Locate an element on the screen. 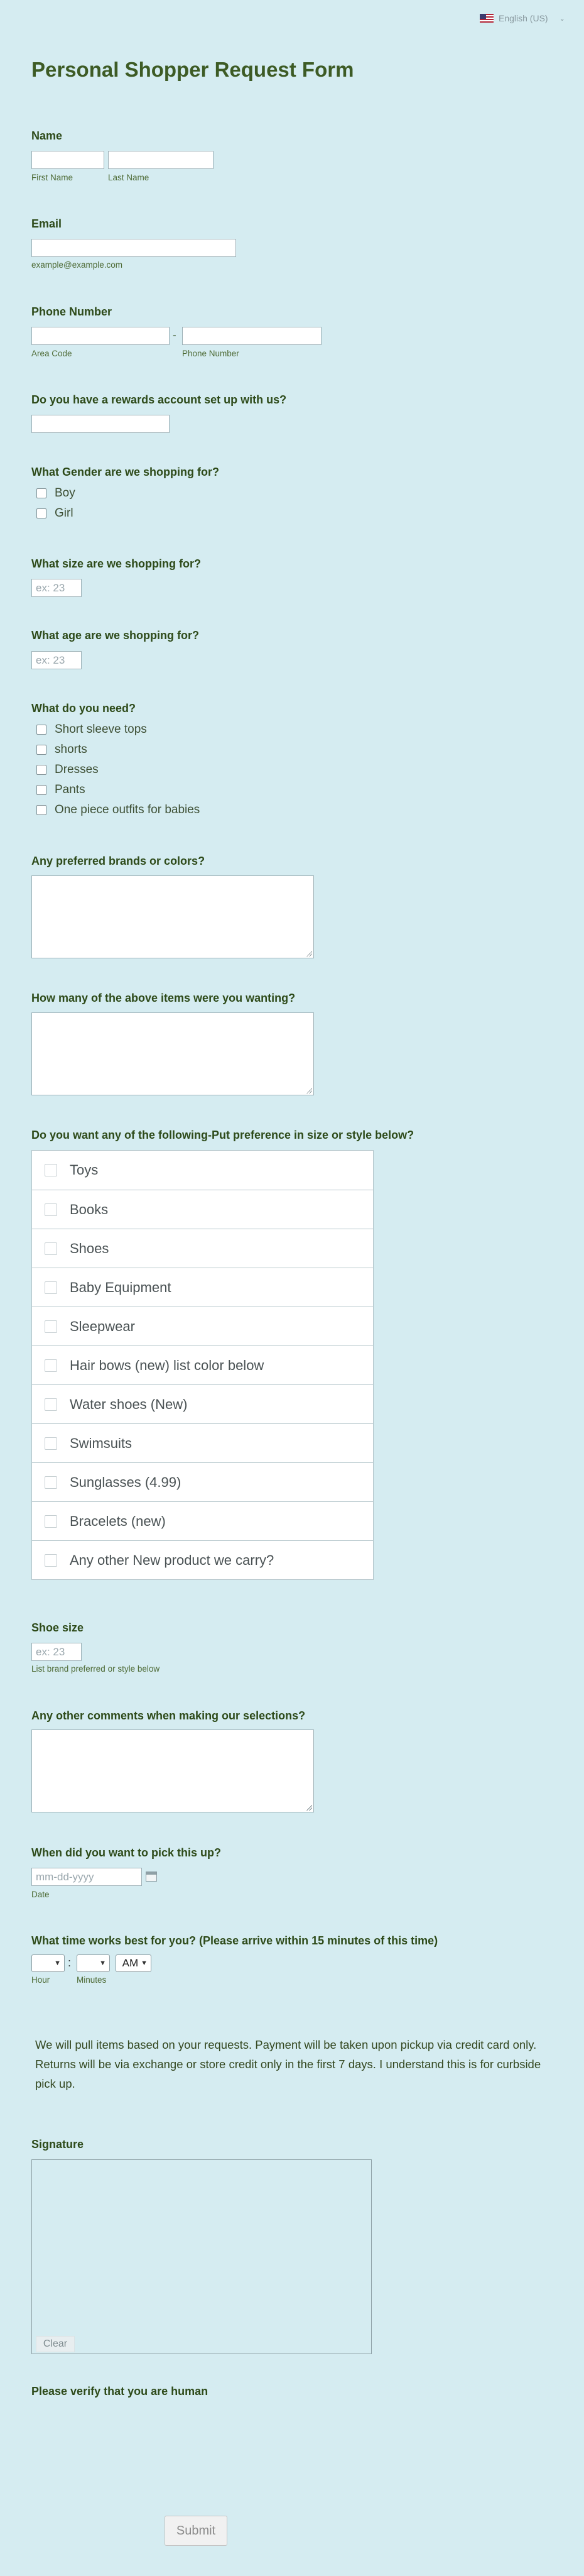 The image size is (584, 2576). option-label: Dresses is located at coordinates (77, 769).